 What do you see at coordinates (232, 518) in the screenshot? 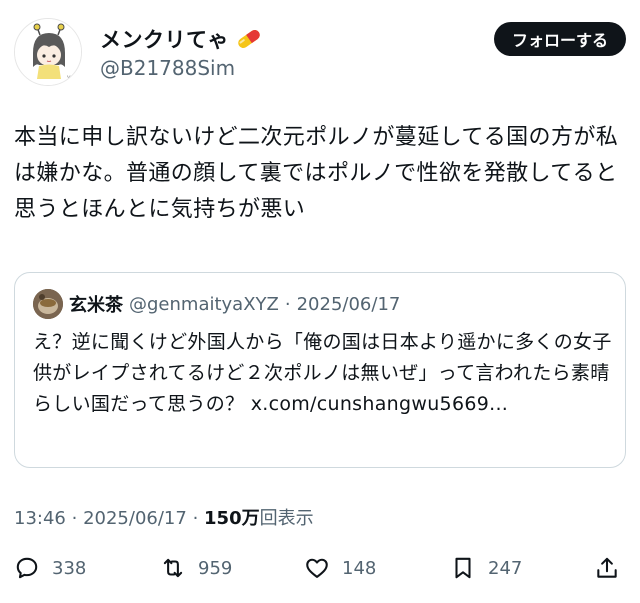
I see `views-count: 150万` at bounding box center [232, 518].